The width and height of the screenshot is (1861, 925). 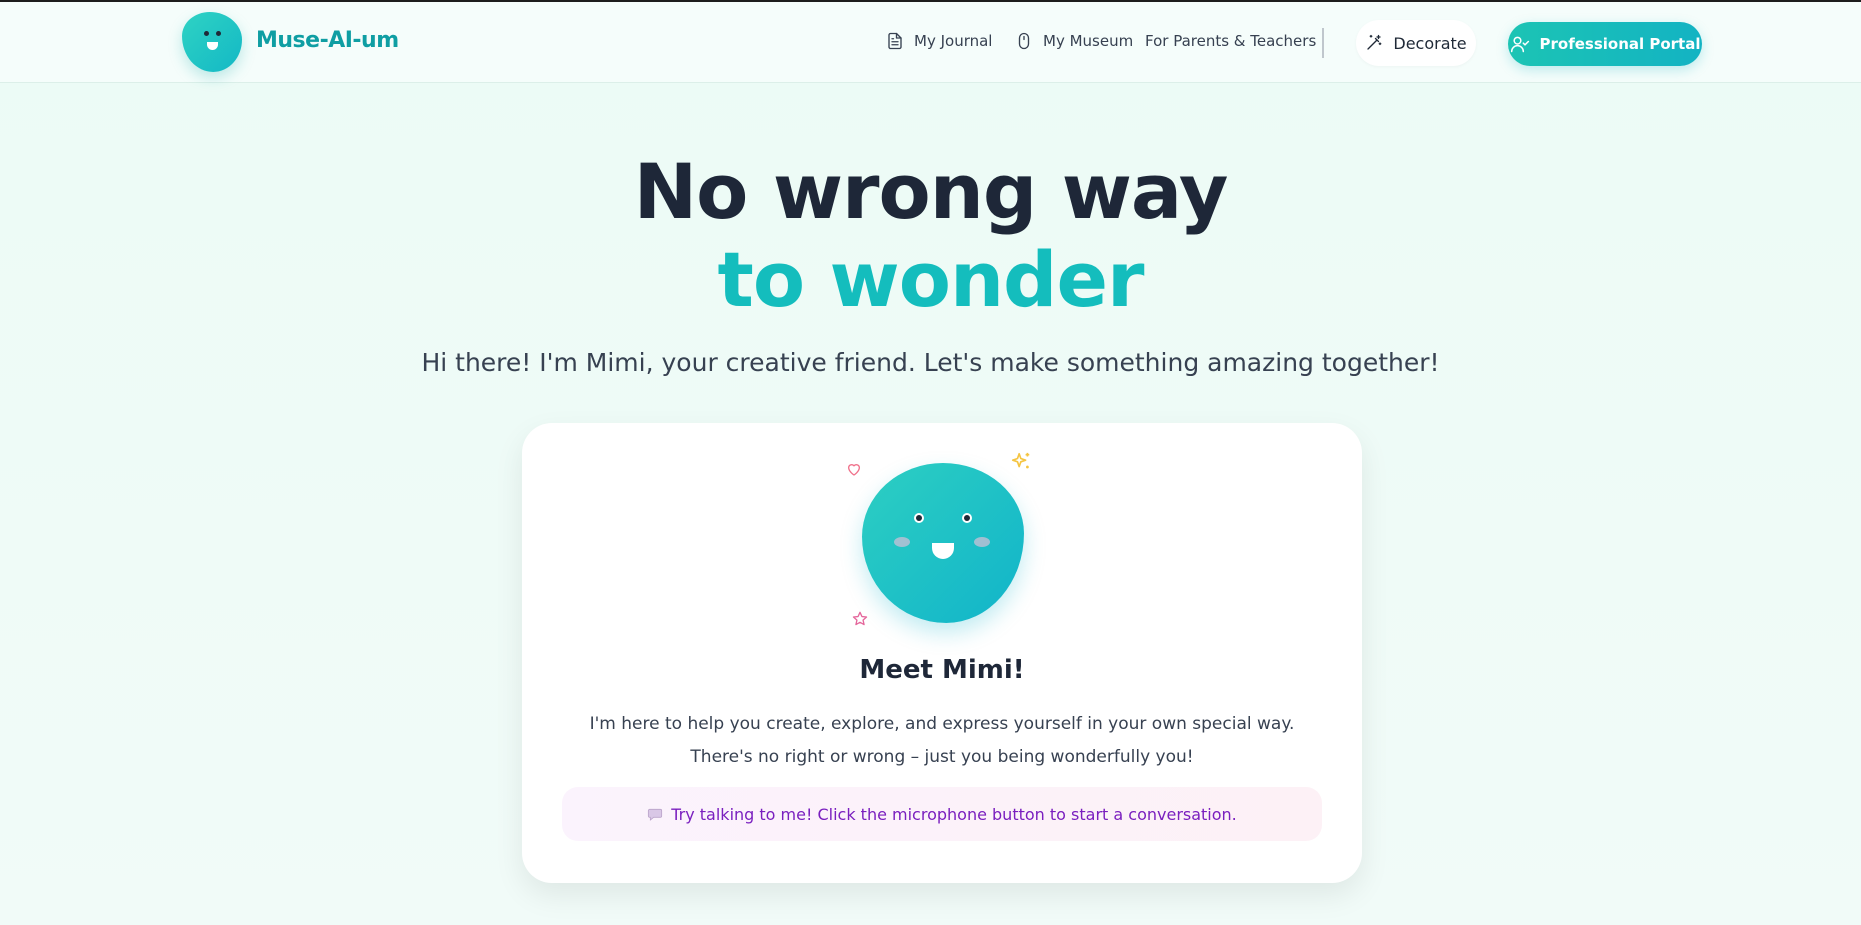 What do you see at coordinates (1088, 41) in the screenshot?
I see `nav-my-museum-label: My Museum` at bounding box center [1088, 41].